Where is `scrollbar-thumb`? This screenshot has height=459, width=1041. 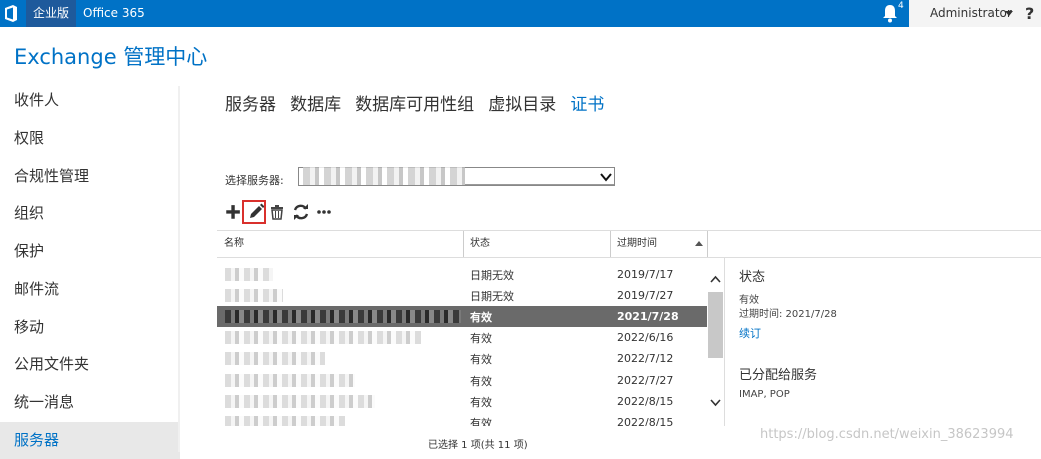
scrollbar-thumb is located at coordinates (715, 325).